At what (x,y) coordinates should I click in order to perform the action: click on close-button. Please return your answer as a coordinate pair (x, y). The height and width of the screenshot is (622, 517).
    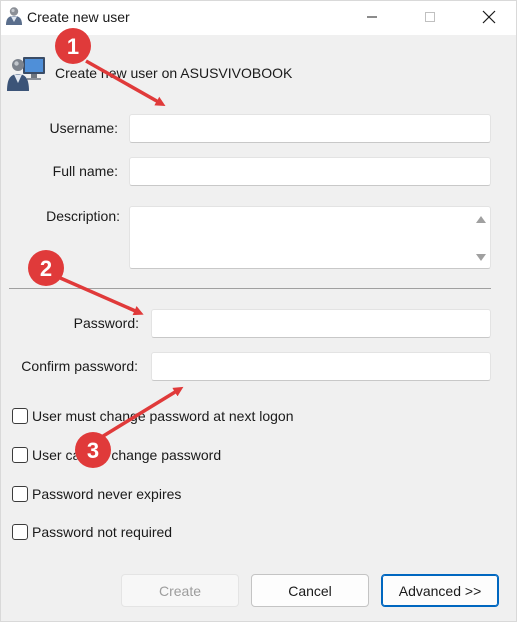
    Looking at the image, I should click on (489, 17).